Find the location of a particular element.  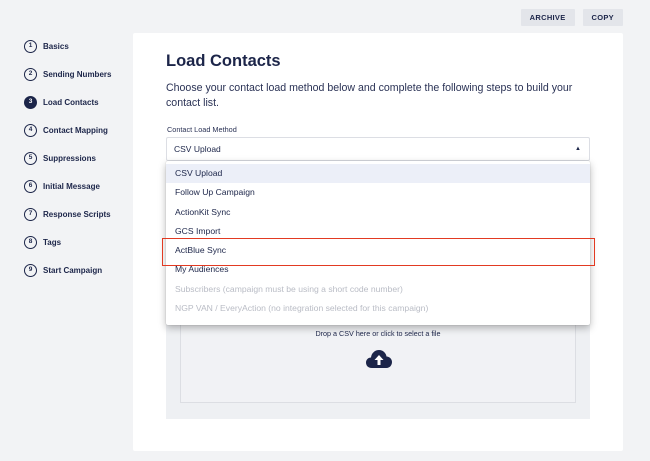

caret-up-icon: ▲ is located at coordinates (578, 149).